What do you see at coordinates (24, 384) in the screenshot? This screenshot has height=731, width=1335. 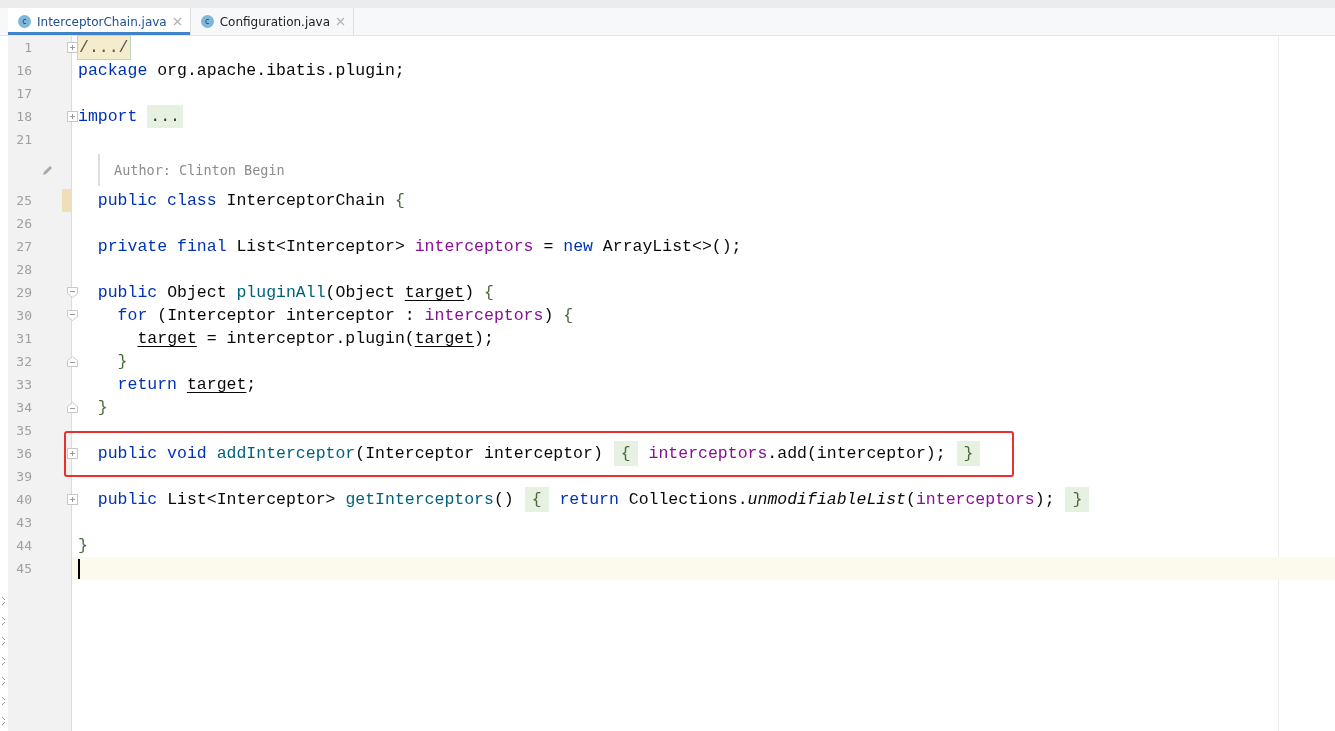 I see `line-number: 33` at bounding box center [24, 384].